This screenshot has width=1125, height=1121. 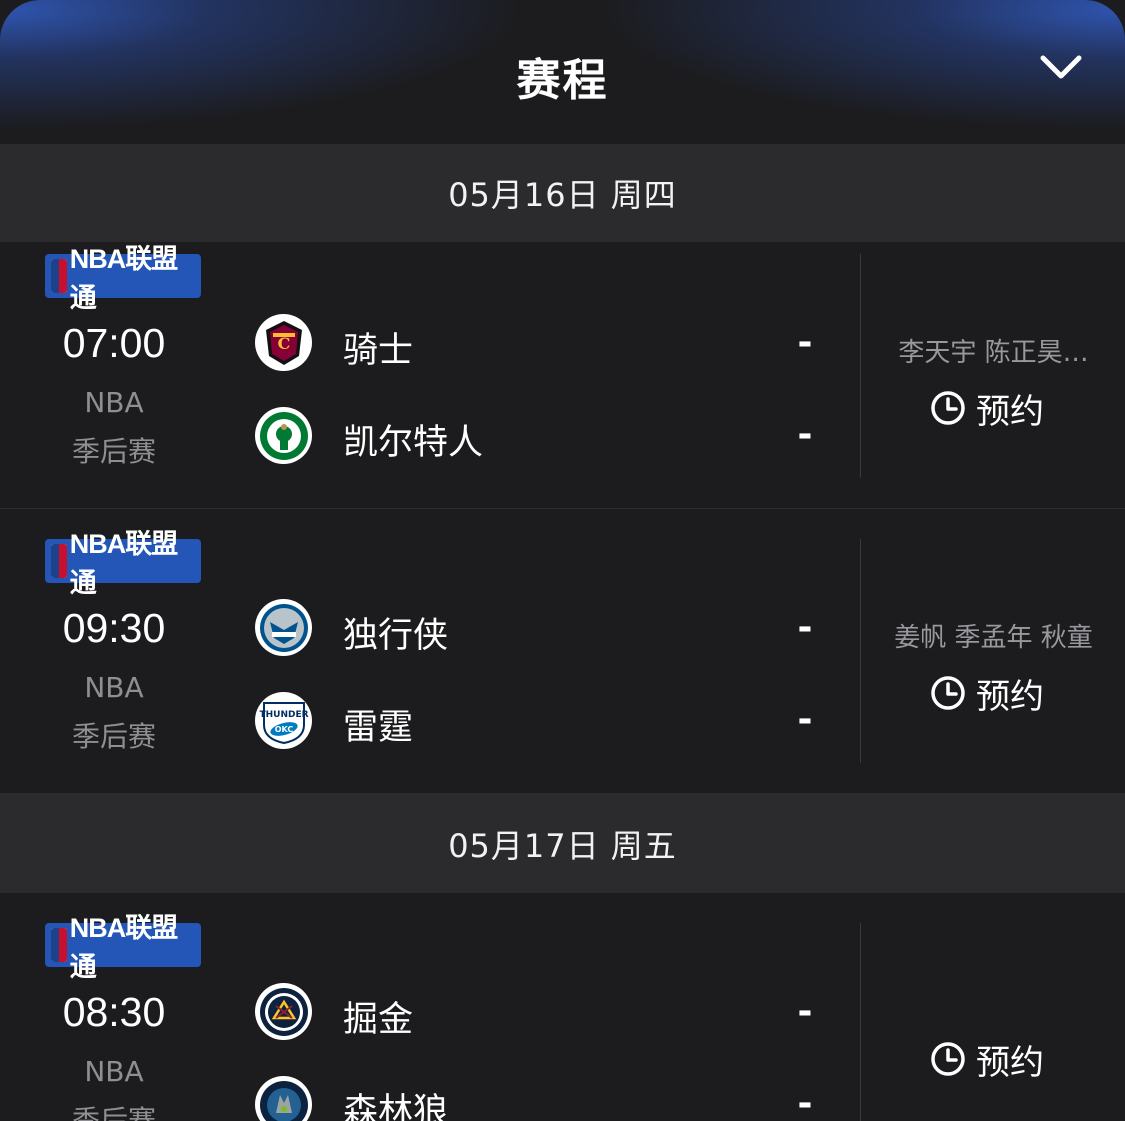 What do you see at coordinates (283, 1098) in the screenshot?
I see `timberwolves-logo-icon` at bounding box center [283, 1098].